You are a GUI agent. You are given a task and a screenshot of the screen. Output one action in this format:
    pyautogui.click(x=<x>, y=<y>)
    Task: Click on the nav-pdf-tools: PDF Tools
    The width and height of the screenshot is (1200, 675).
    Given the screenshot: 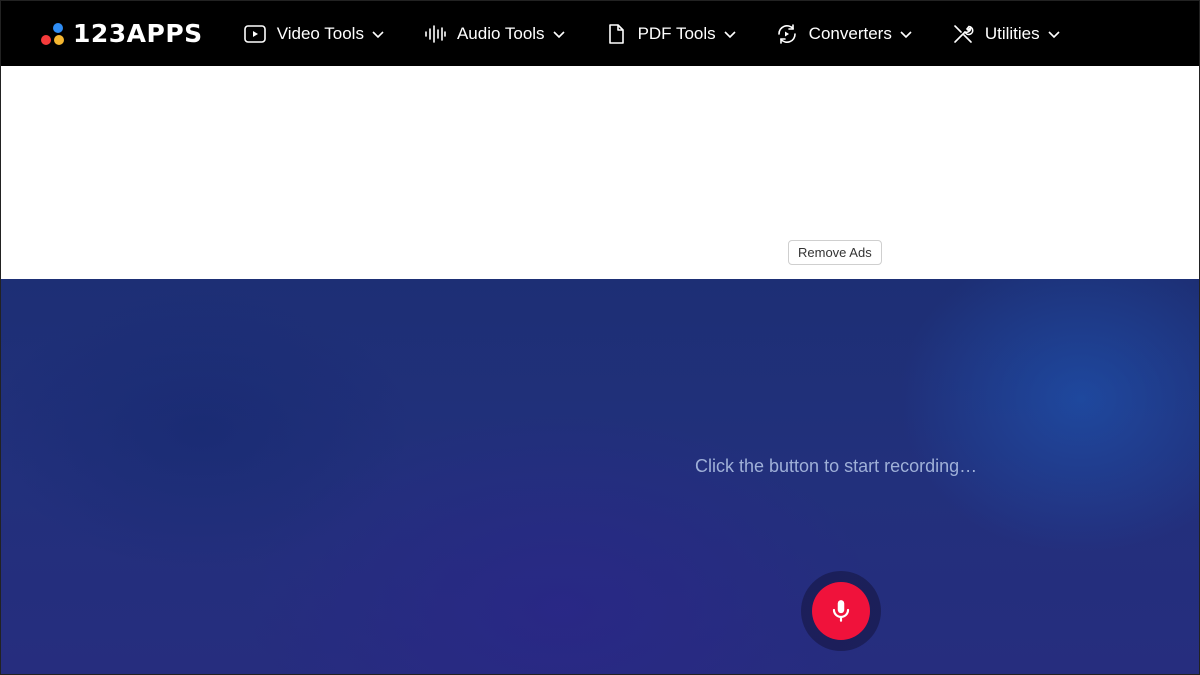 What is the action you would take?
    pyautogui.click(x=670, y=34)
    